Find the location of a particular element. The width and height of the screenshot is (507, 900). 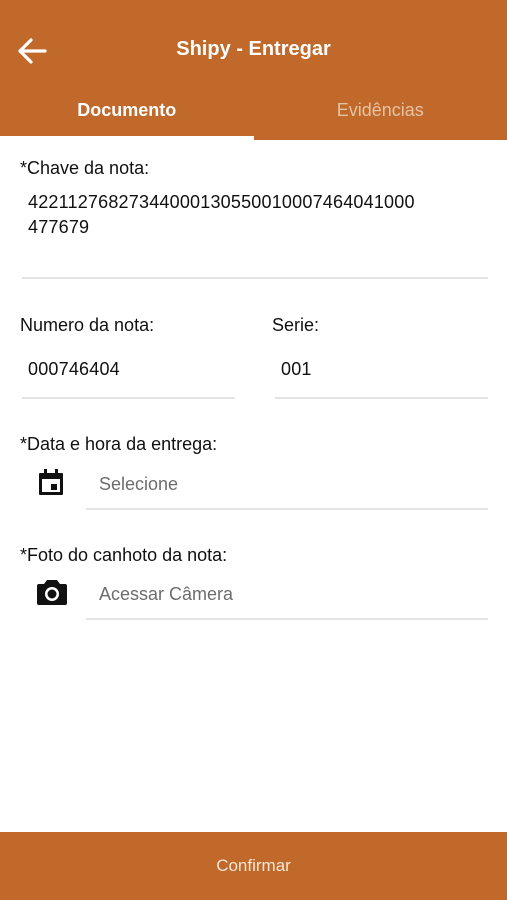

numero-label: Numero da nota: is located at coordinates (87, 325).